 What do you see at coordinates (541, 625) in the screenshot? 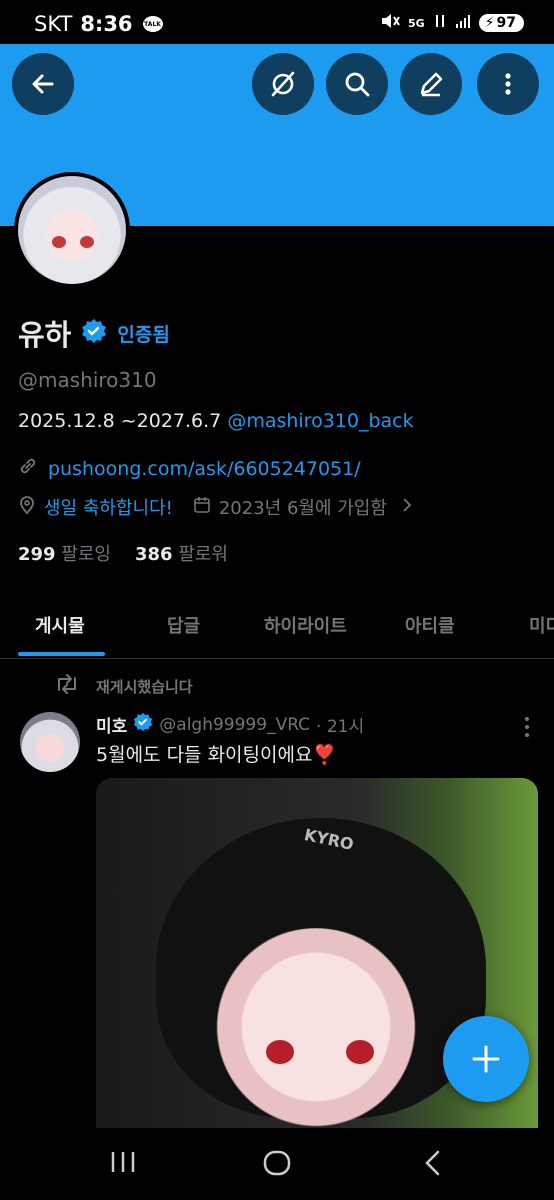
I see `tab-media: 미디어` at bounding box center [541, 625].